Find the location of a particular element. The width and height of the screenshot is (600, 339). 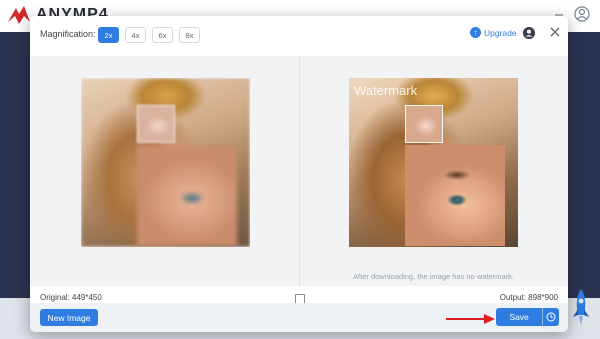

save-button-group: Save is located at coordinates (527, 317).